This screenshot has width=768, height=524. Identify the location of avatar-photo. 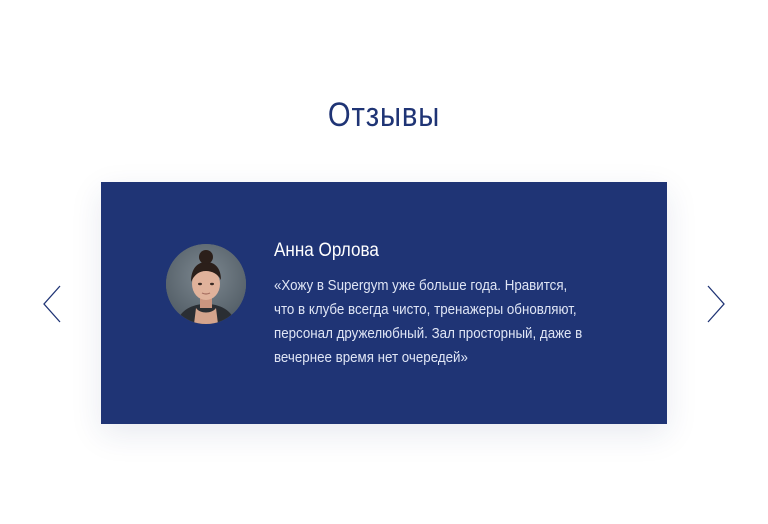
(206, 284).